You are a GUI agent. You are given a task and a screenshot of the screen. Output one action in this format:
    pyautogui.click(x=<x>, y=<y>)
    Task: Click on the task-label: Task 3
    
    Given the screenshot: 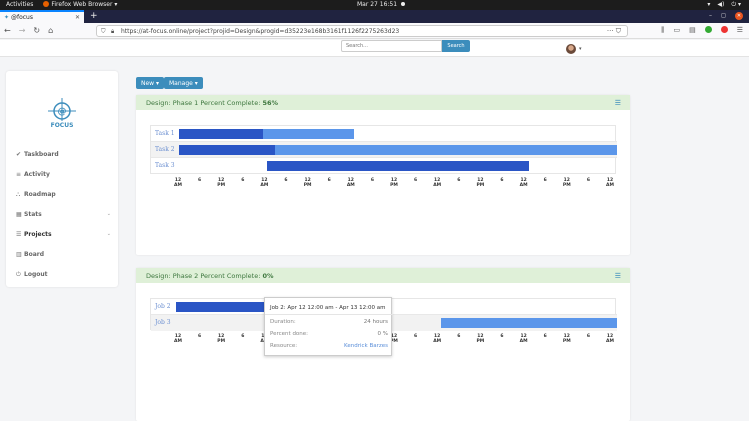 What is the action you would take?
    pyautogui.click(x=165, y=165)
    